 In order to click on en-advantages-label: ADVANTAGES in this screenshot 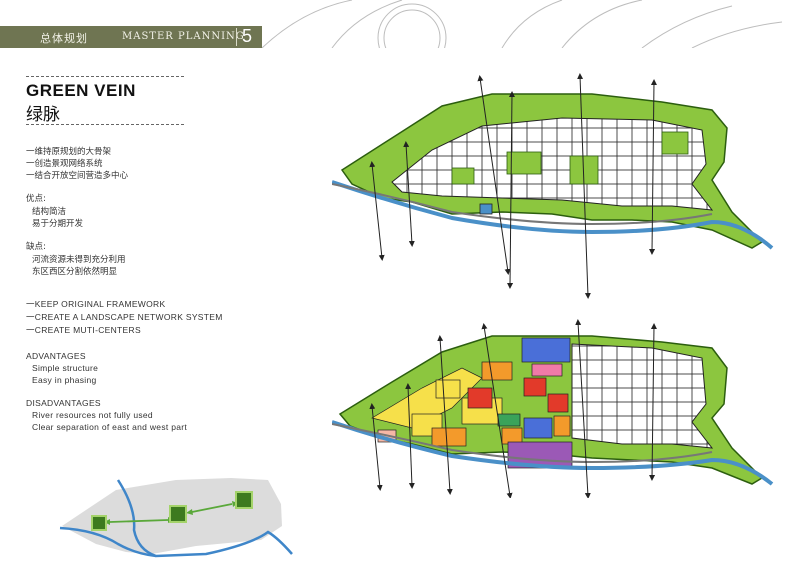, I will do `click(56, 356)`.